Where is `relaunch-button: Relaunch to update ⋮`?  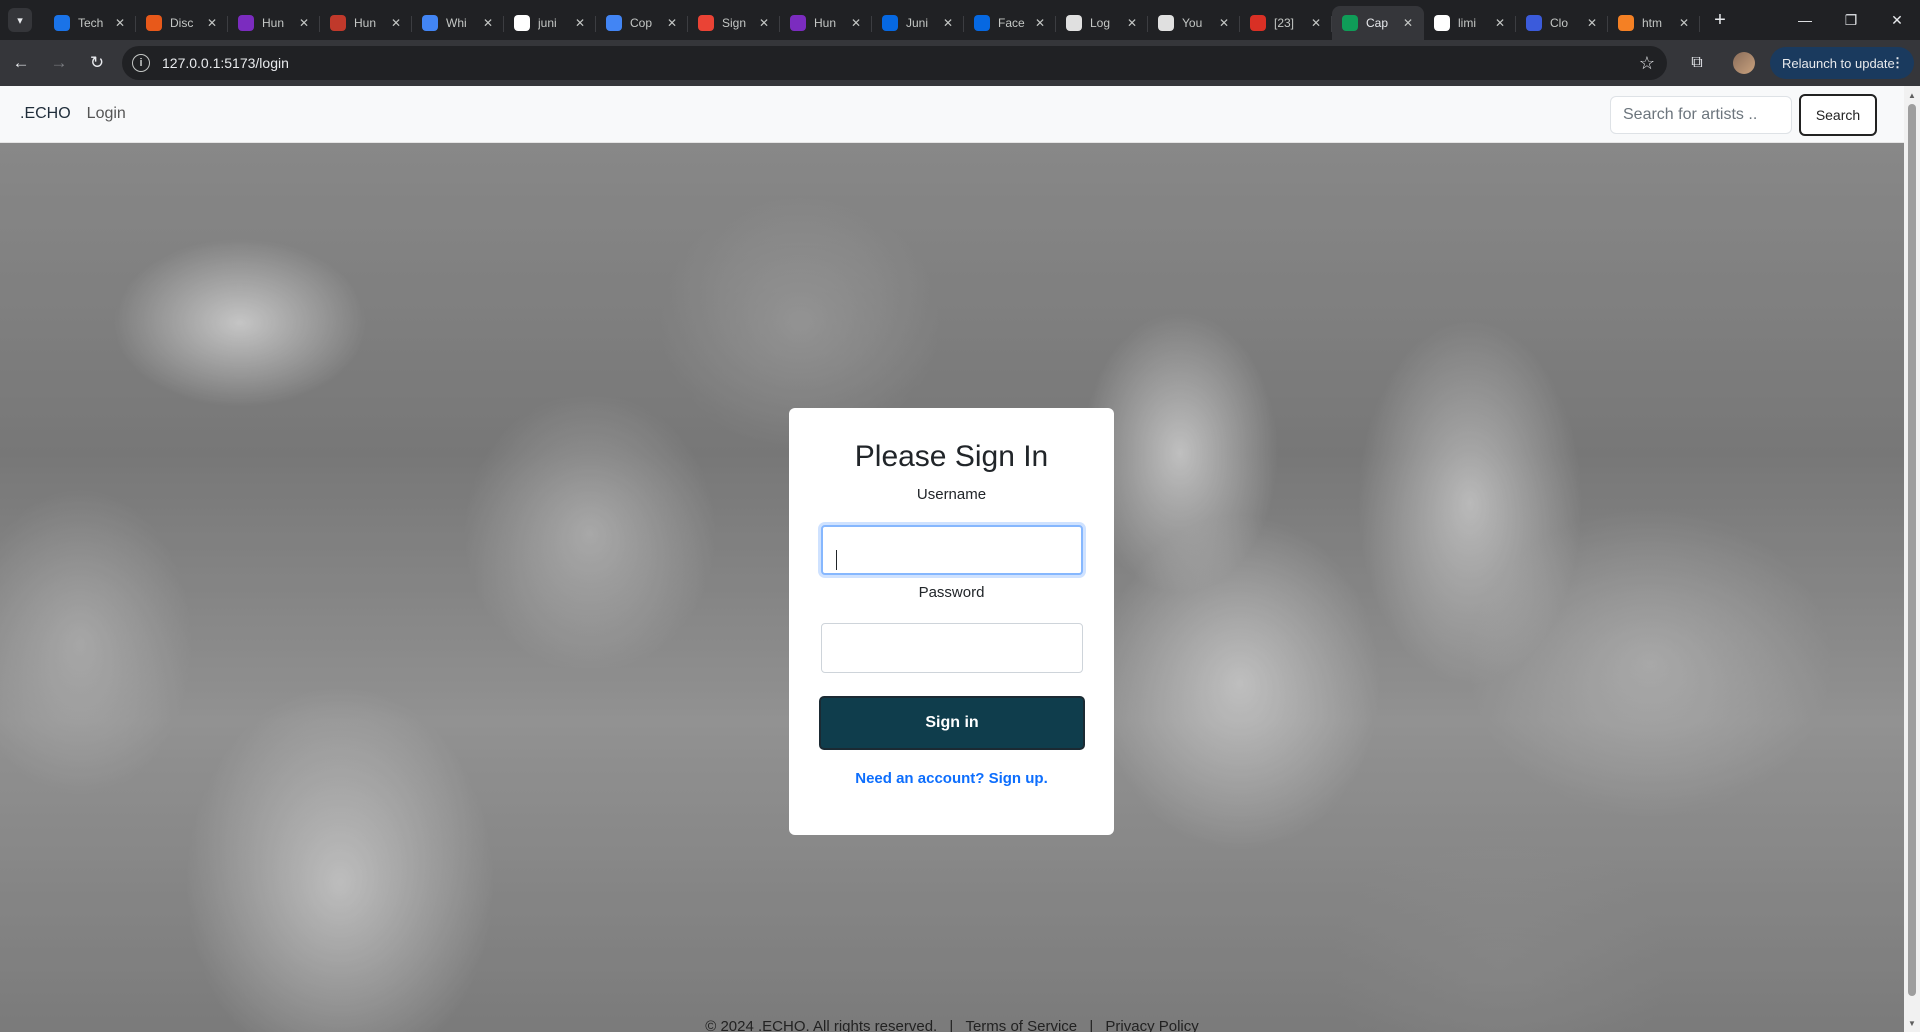 relaunch-button: Relaunch to update ⋮ is located at coordinates (1842, 63).